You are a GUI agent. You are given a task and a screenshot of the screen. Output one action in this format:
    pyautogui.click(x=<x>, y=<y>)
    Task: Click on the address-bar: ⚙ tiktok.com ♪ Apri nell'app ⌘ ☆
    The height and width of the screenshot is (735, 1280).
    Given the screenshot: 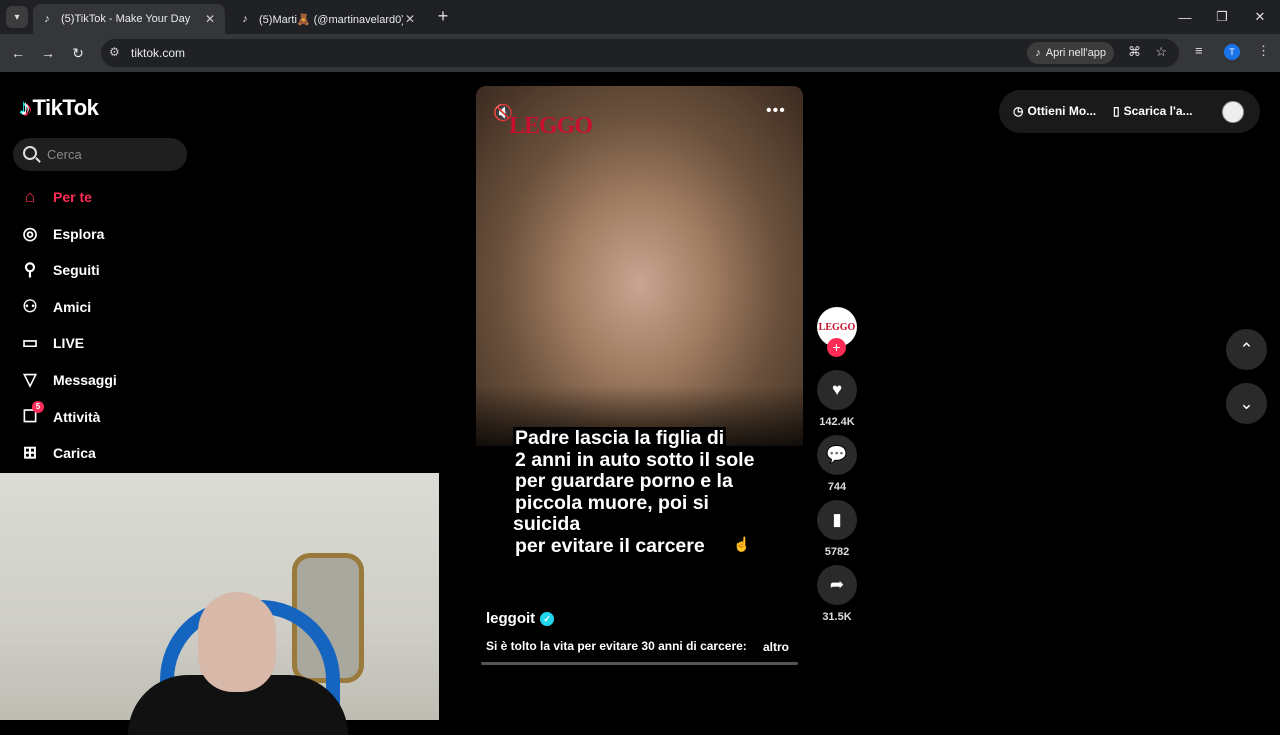 What is the action you would take?
    pyautogui.click(x=640, y=53)
    